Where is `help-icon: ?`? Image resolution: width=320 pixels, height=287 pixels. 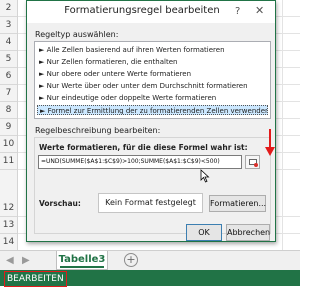
help-icon: ? is located at coordinates (237, 11).